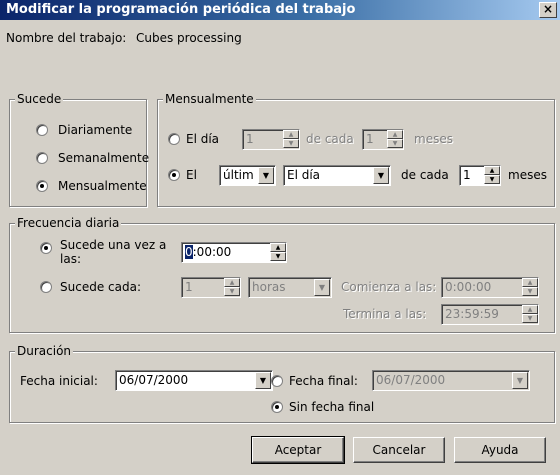 The width and height of the screenshot is (560, 475). Describe the element at coordinates (548, 10) in the screenshot. I see `close-button: ×` at that location.